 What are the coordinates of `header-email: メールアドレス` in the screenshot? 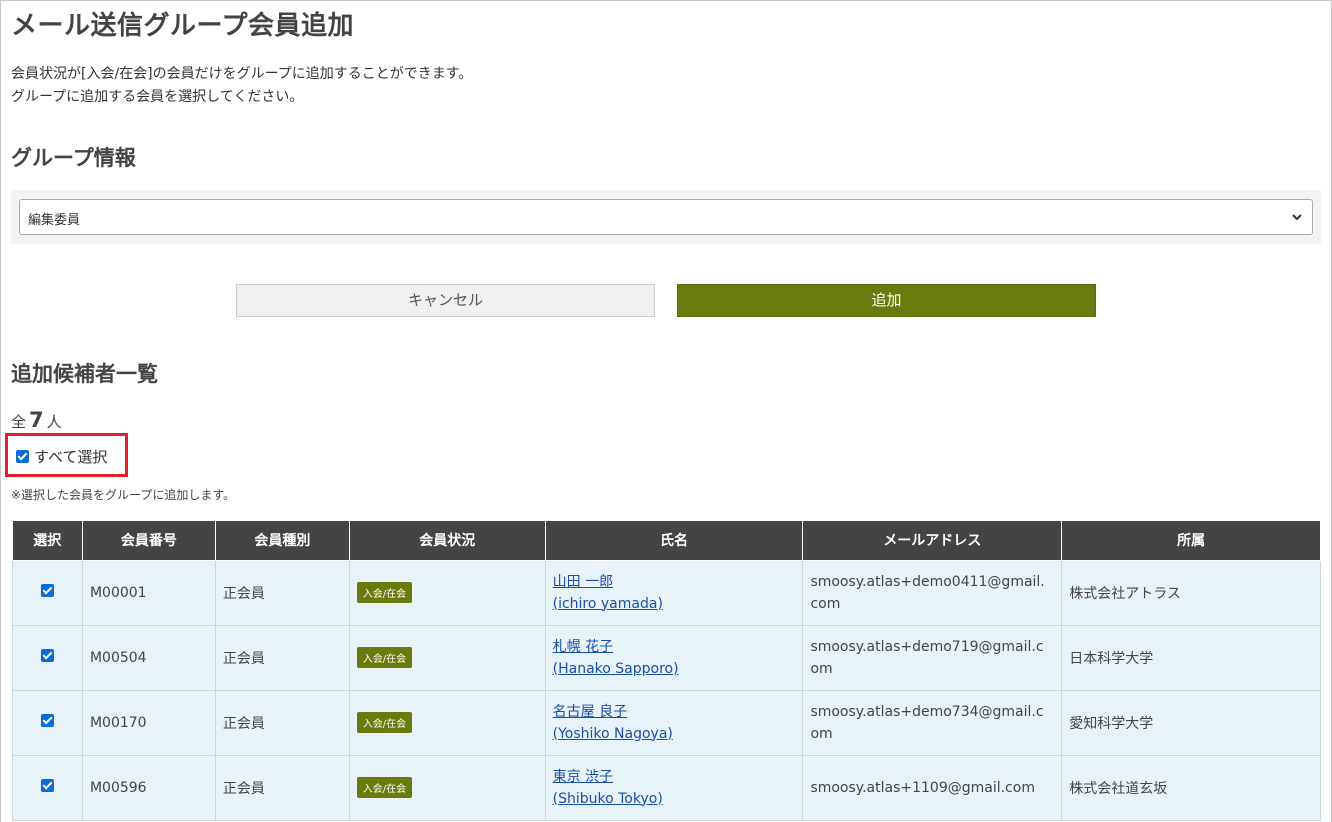 It's located at (932, 541).